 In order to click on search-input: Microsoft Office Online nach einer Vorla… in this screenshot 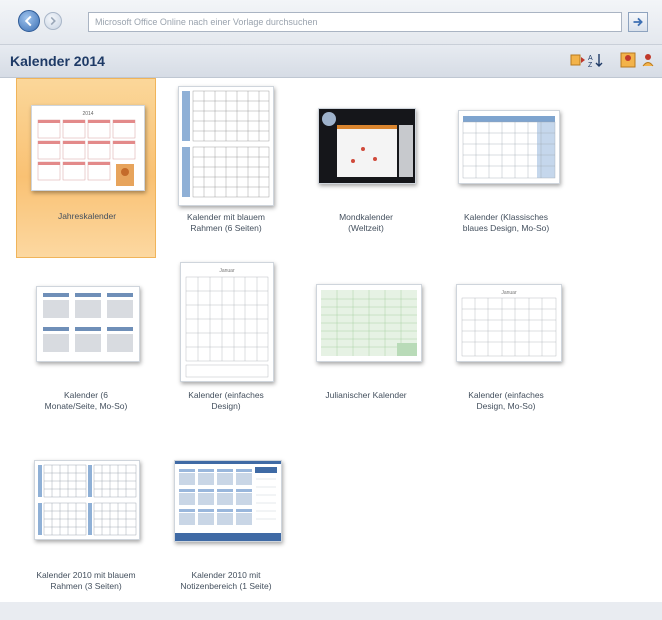, I will do `click(355, 22)`.